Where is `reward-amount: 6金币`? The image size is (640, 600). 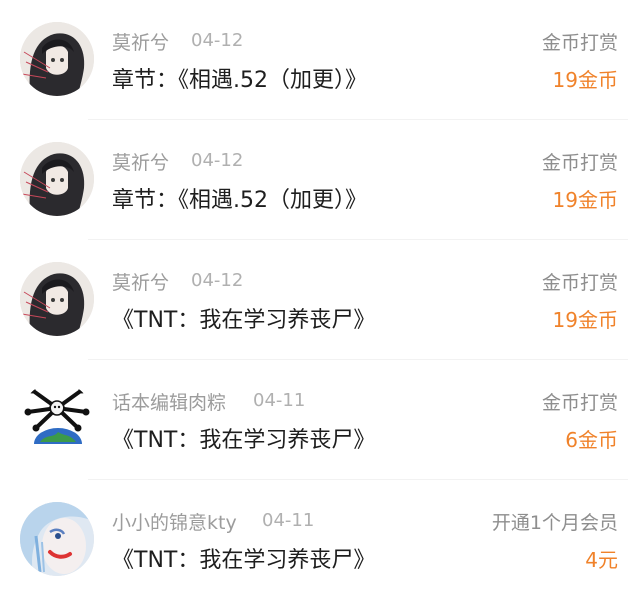
reward-amount: 6金币 is located at coordinates (591, 440).